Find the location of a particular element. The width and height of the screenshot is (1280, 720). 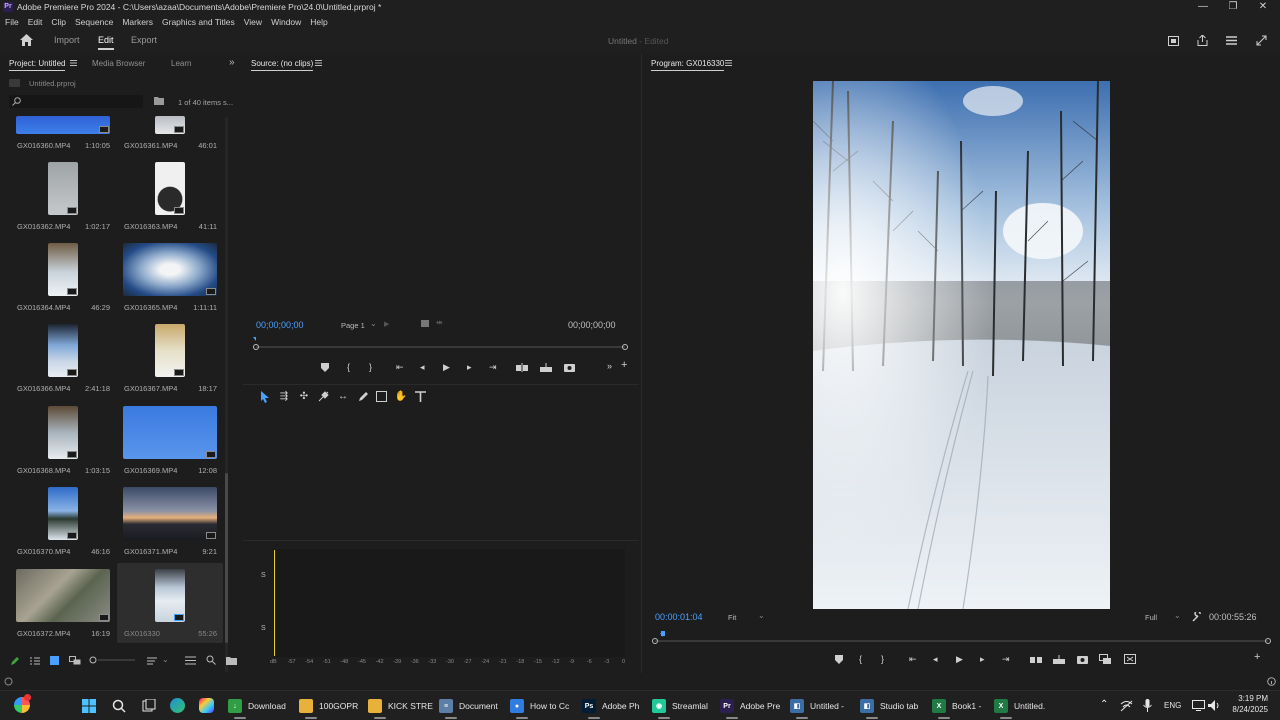

taskbar-app-6: ◉ Streamlal is located at coordinates (680, 708).